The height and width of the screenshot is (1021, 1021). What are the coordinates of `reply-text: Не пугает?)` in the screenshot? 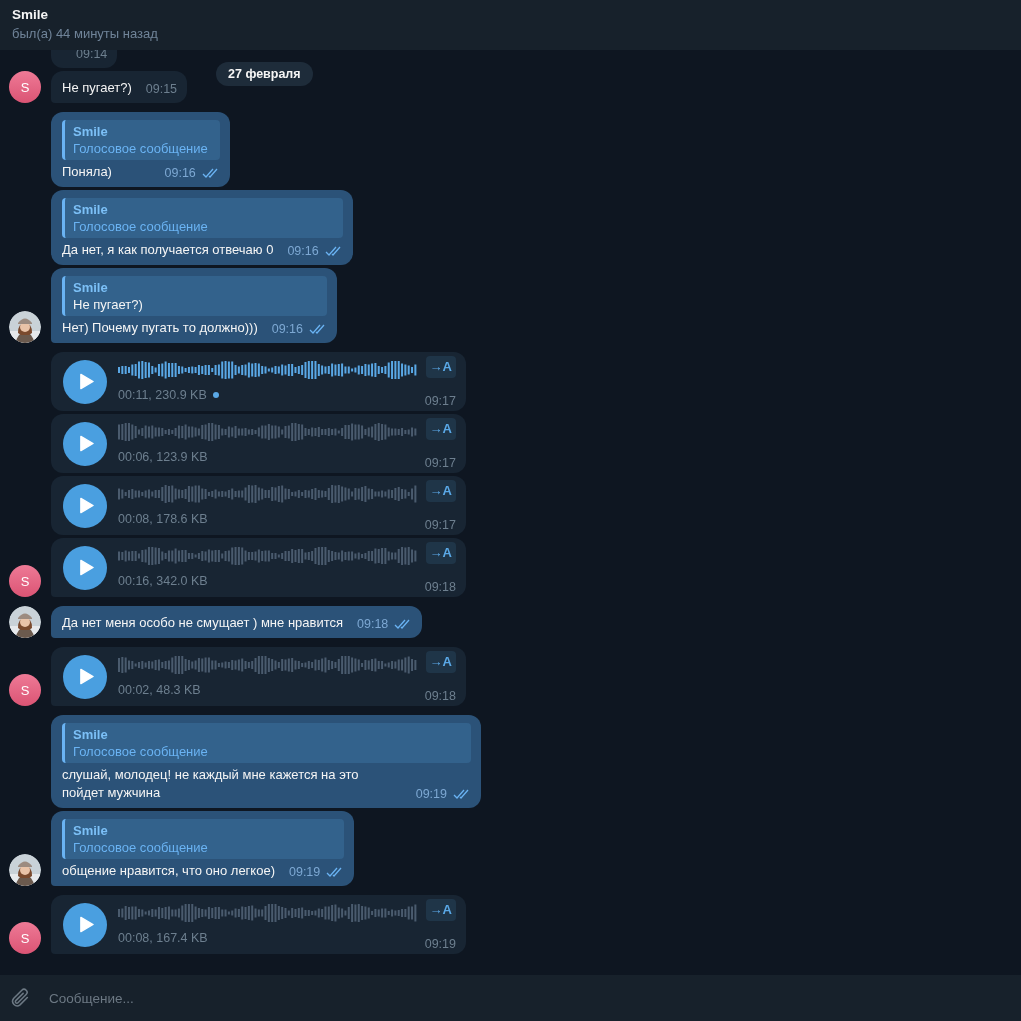 It's located at (108, 304).